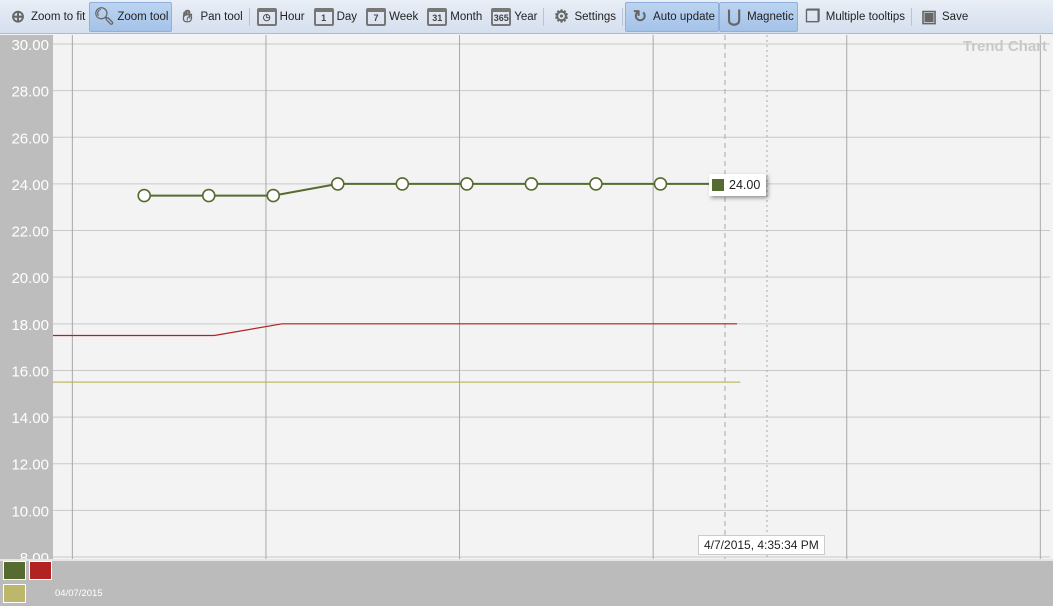 This screenshot has width=1053, height=606. I want to click on toolbar-label: Hour, so click(292, 16).